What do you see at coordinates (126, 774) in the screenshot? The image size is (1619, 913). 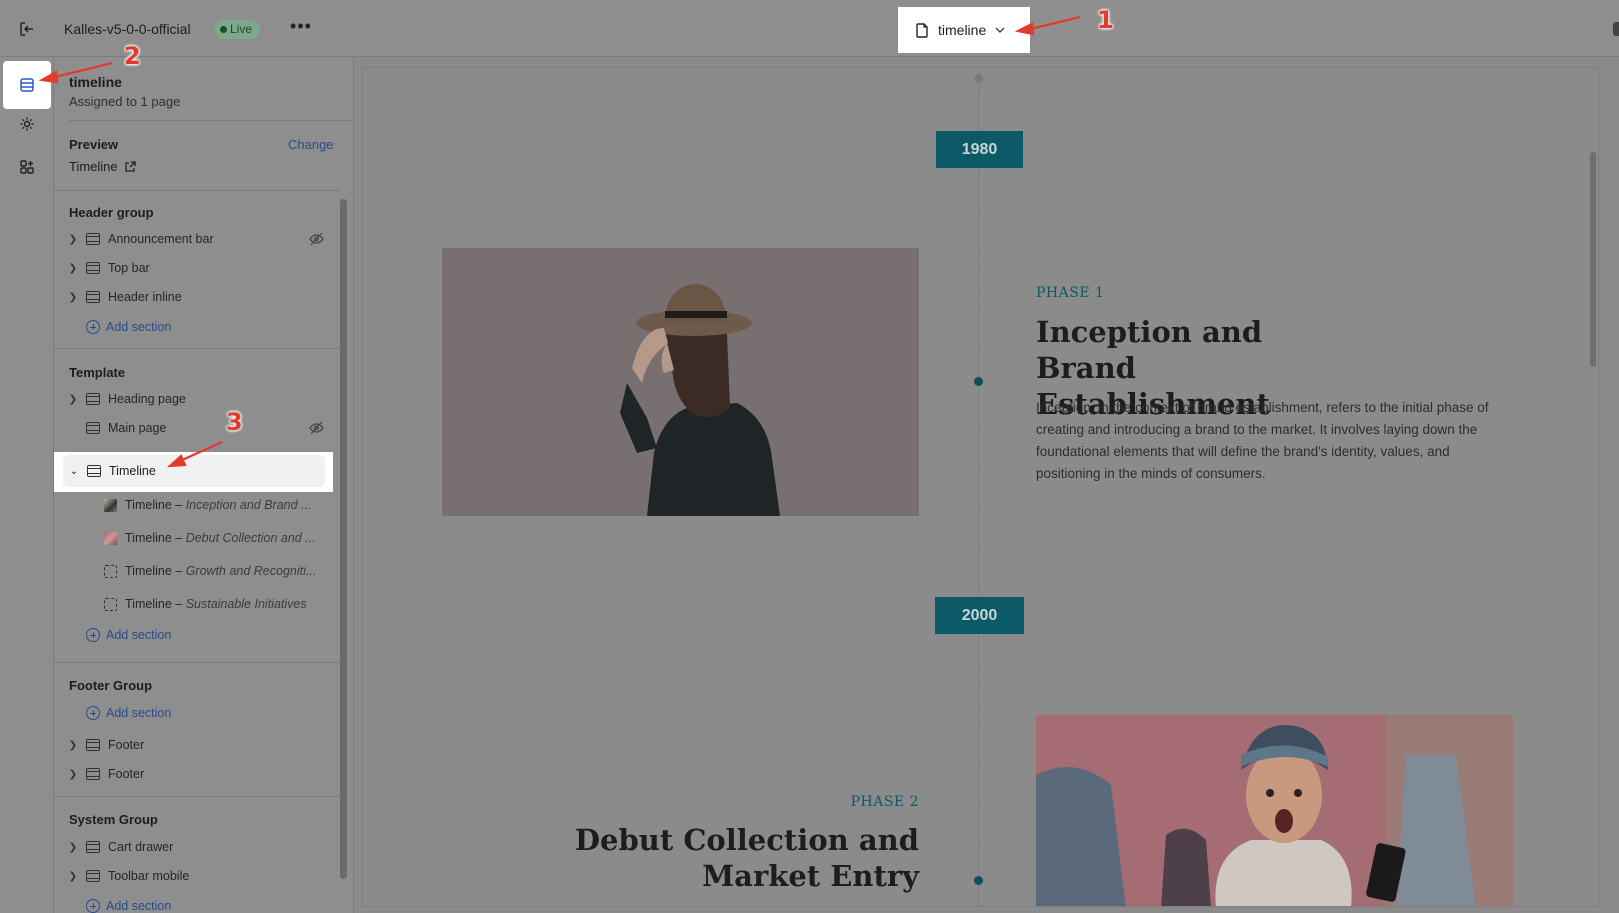 I see `section-label: Footer` at bounding box center [126, 774].